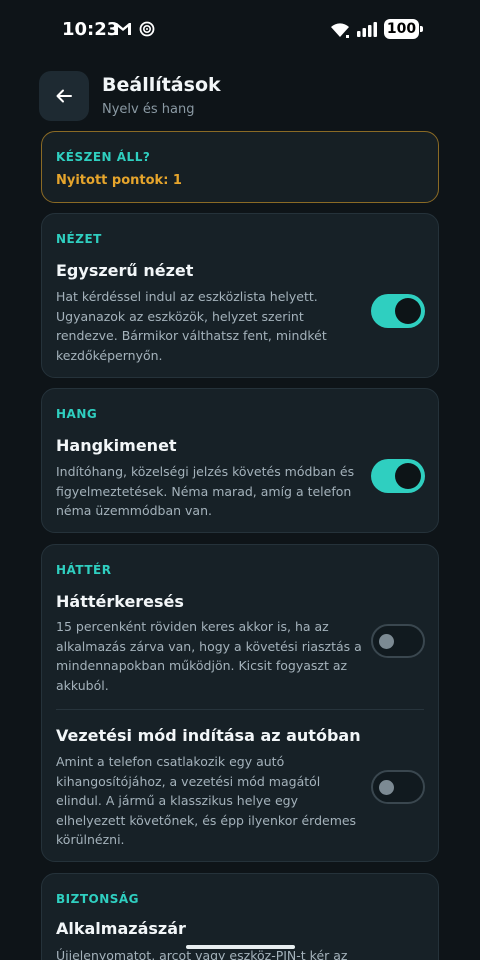 This screenshot has height=960, width=480. I want to click on back-button, so click(64, 96).